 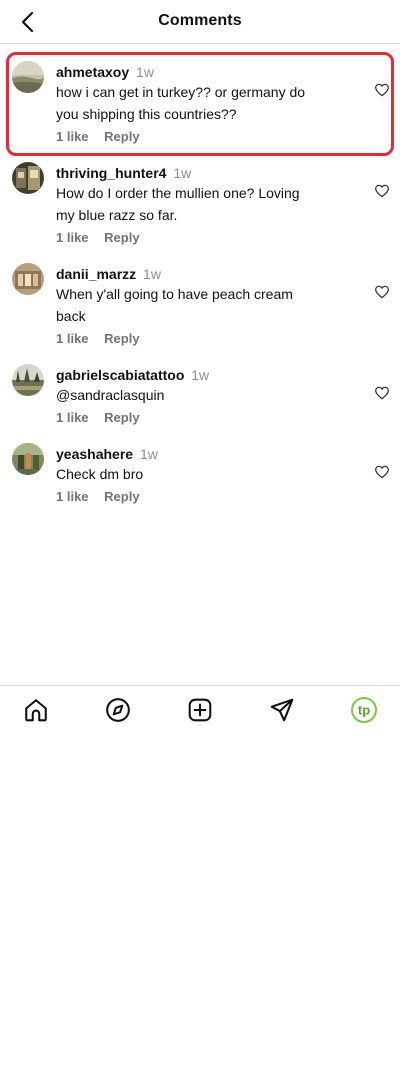 I want to click on nav-home, so click(x=36, y=710).